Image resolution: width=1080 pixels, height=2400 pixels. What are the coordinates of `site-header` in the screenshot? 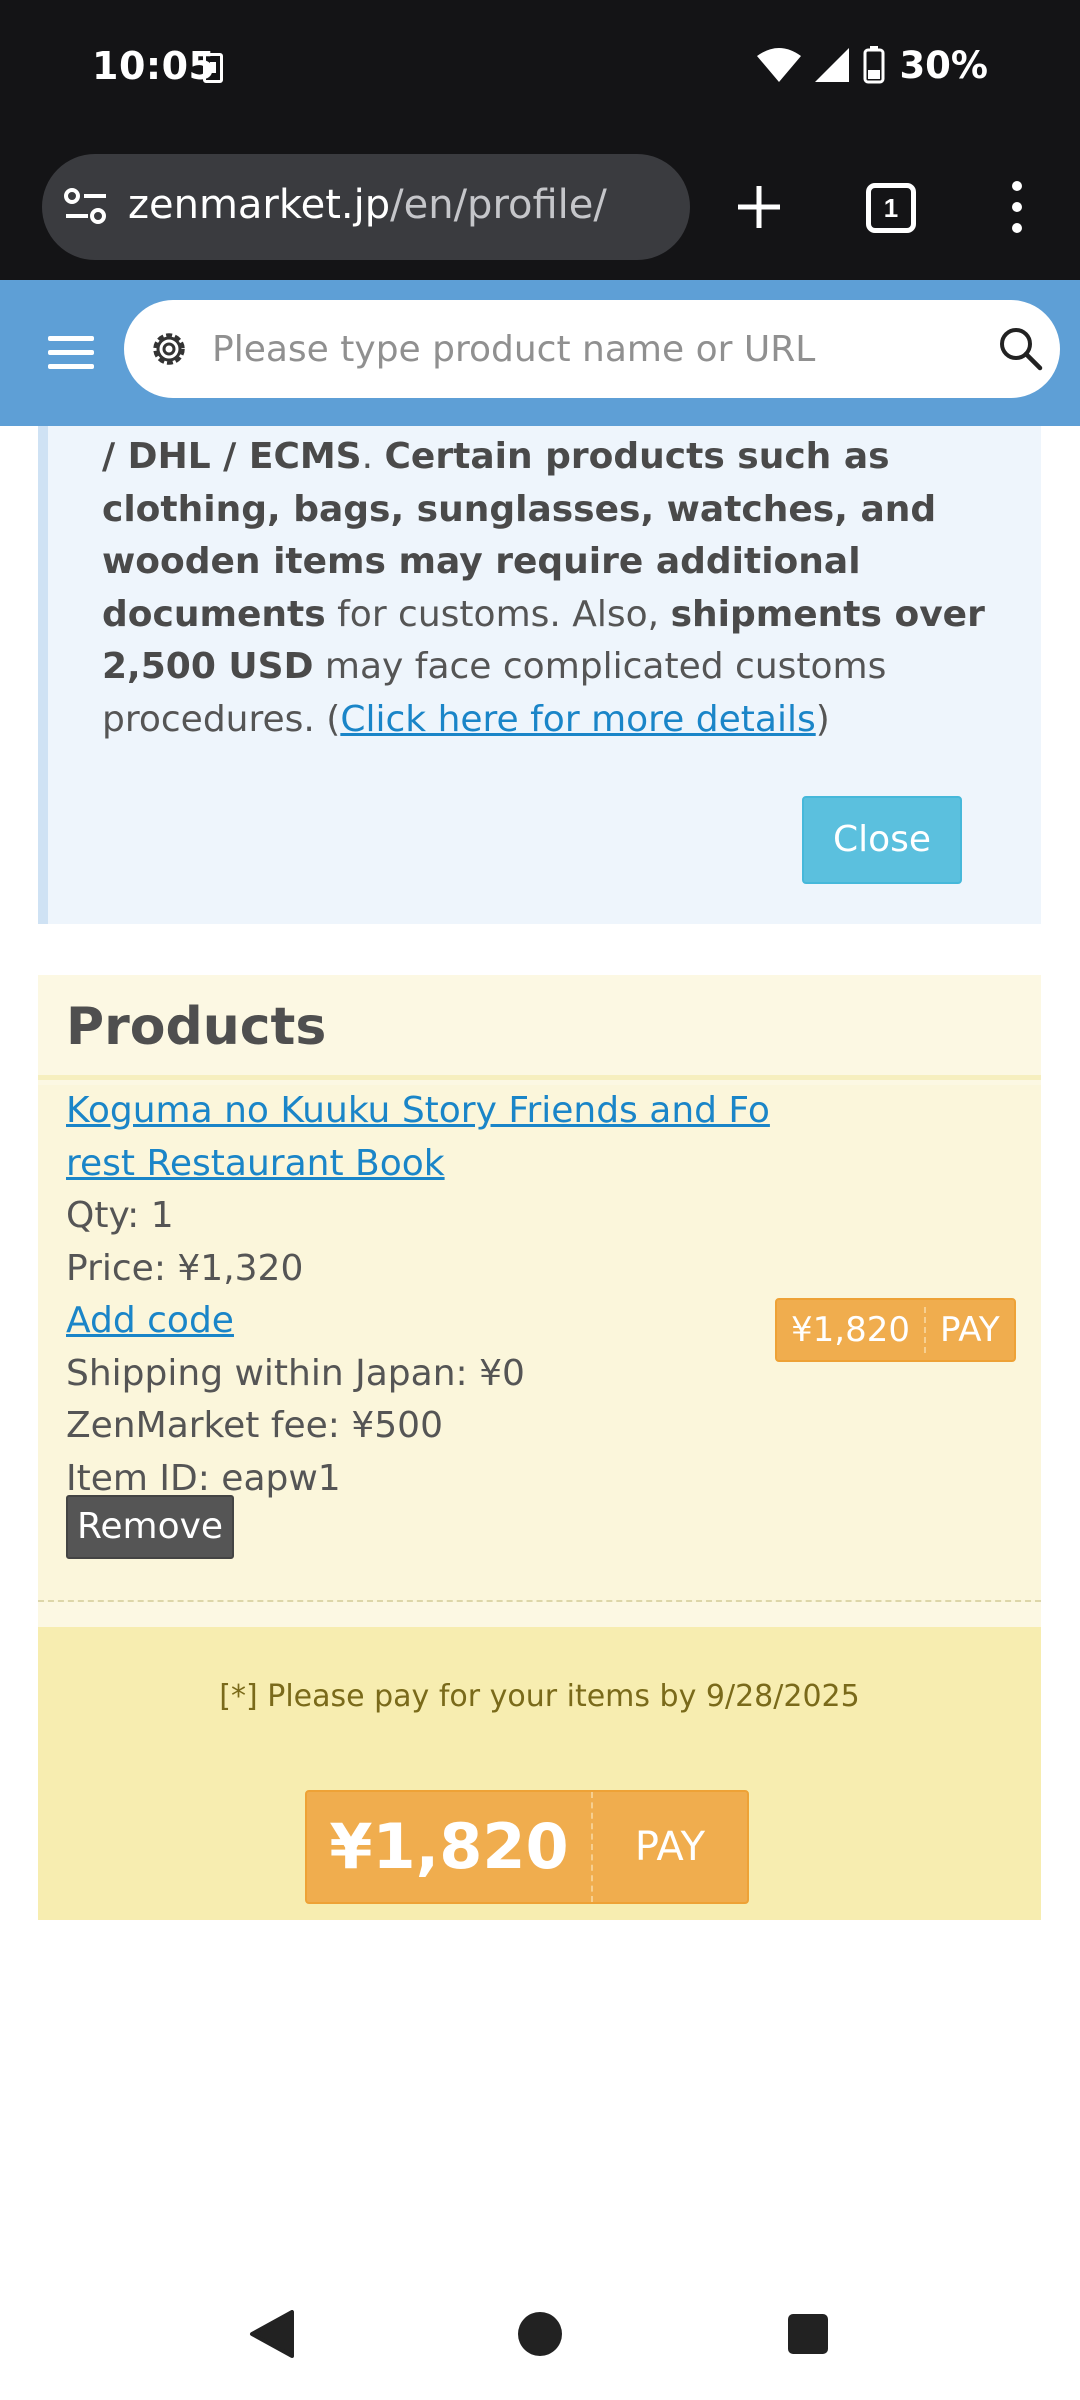 It's located at (540, 353).